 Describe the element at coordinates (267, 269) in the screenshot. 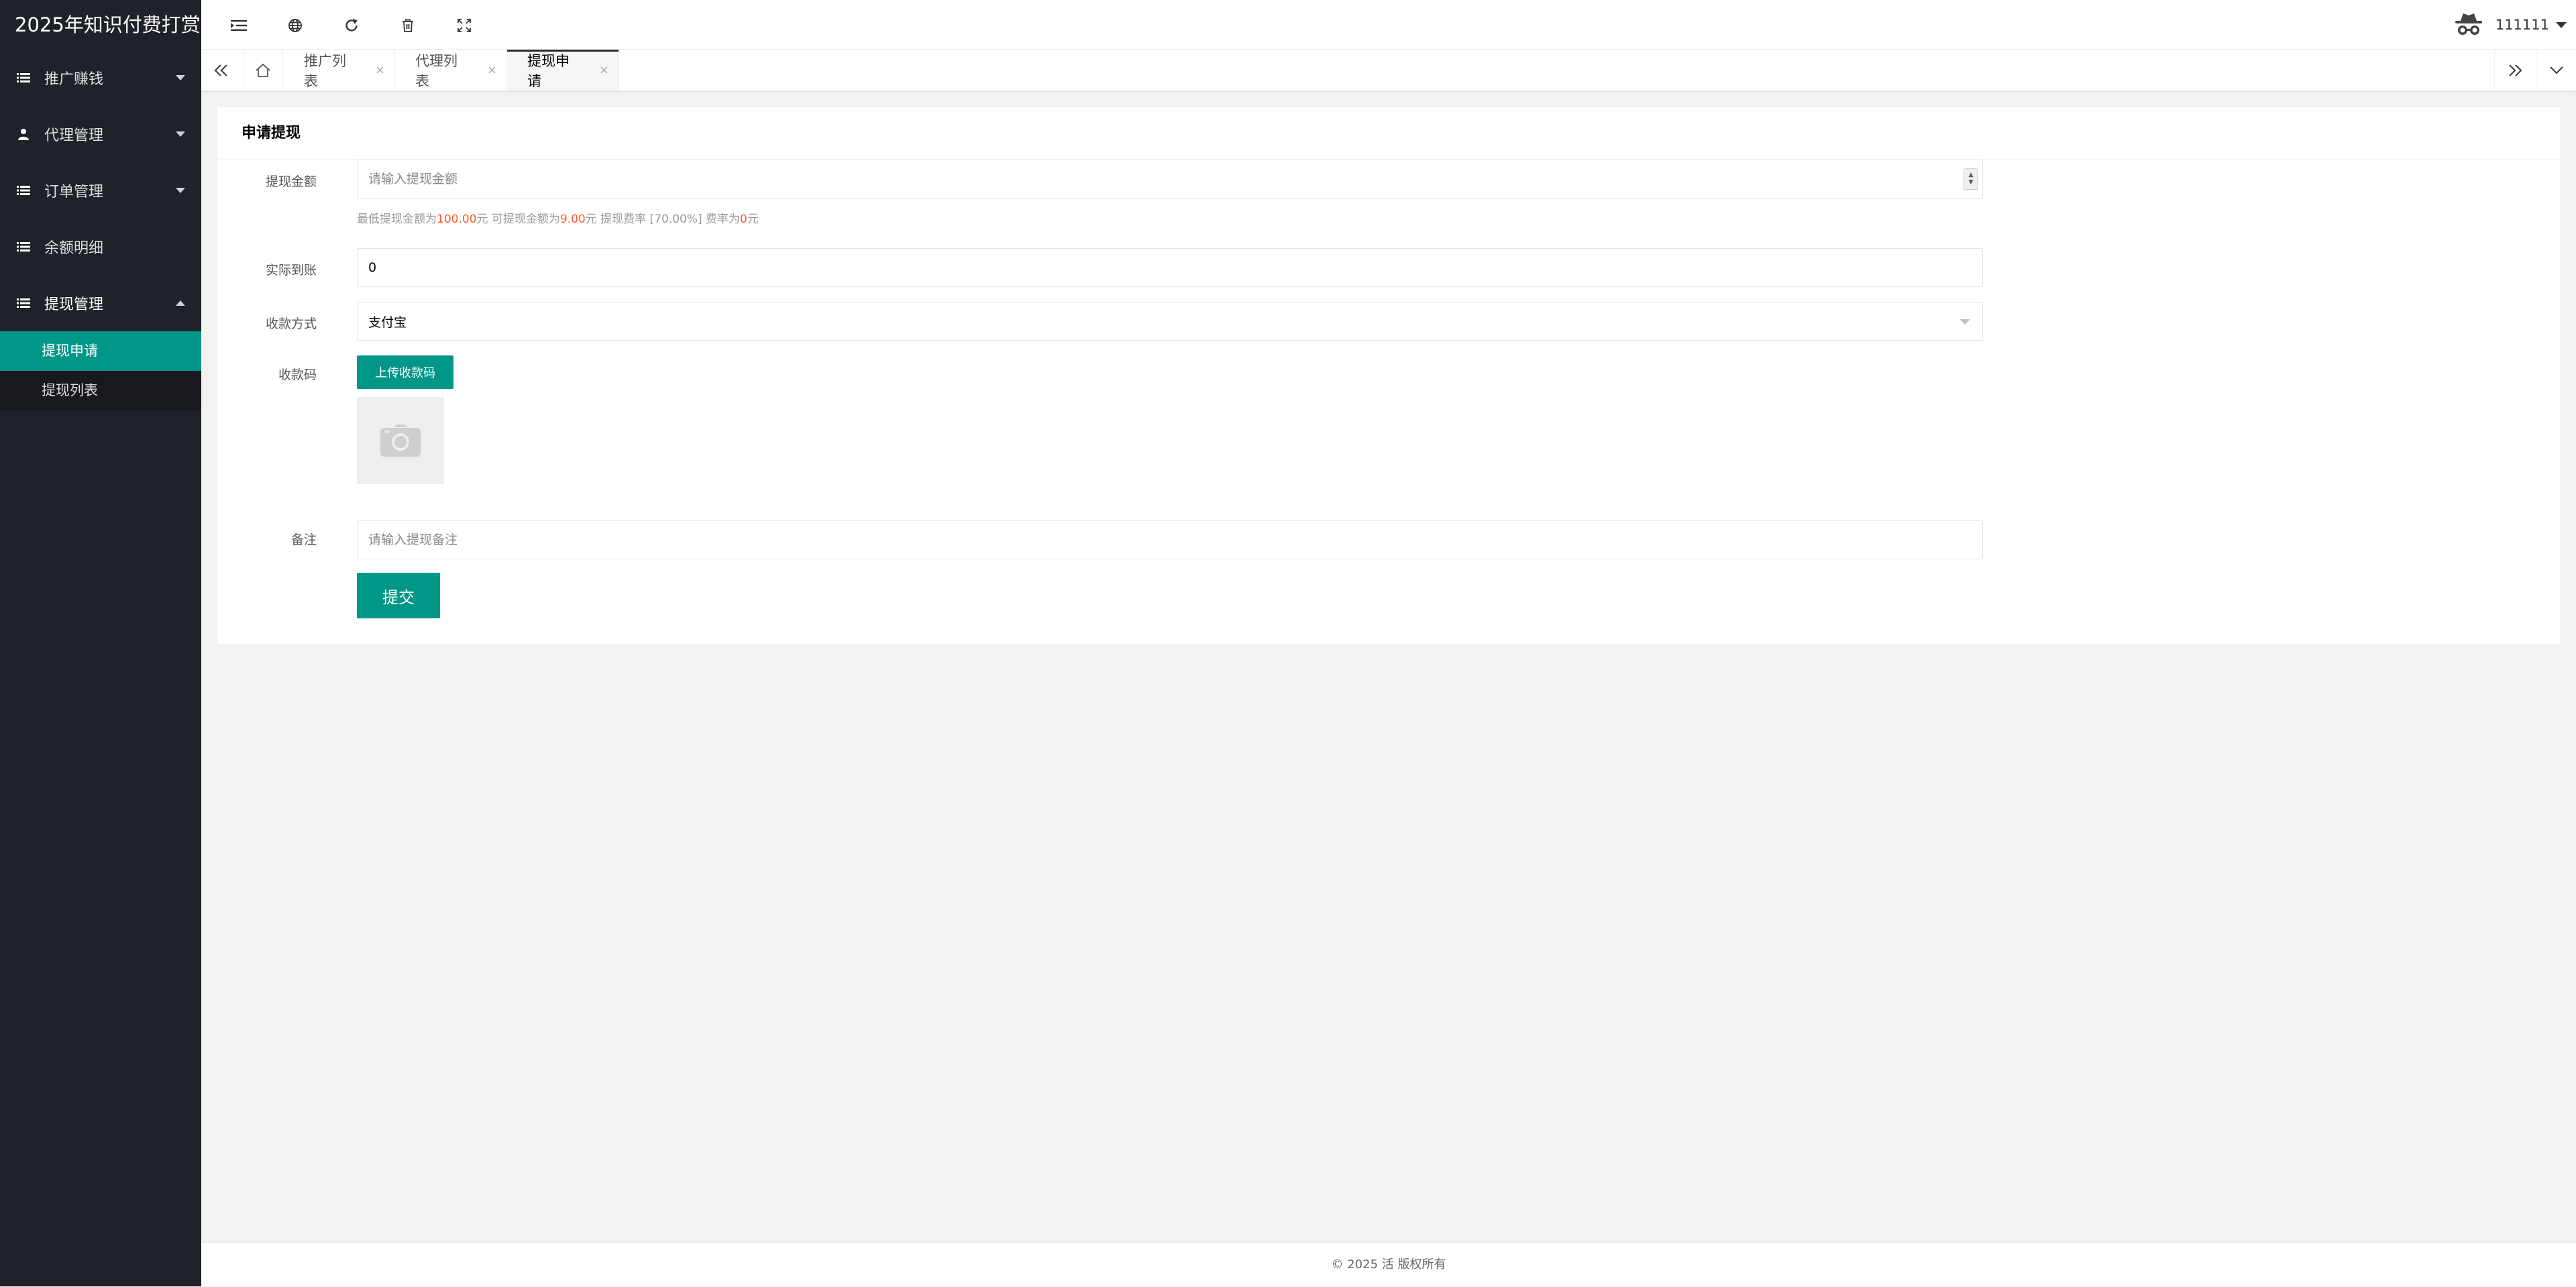

I see `actual-label: 实际到账` at that location.